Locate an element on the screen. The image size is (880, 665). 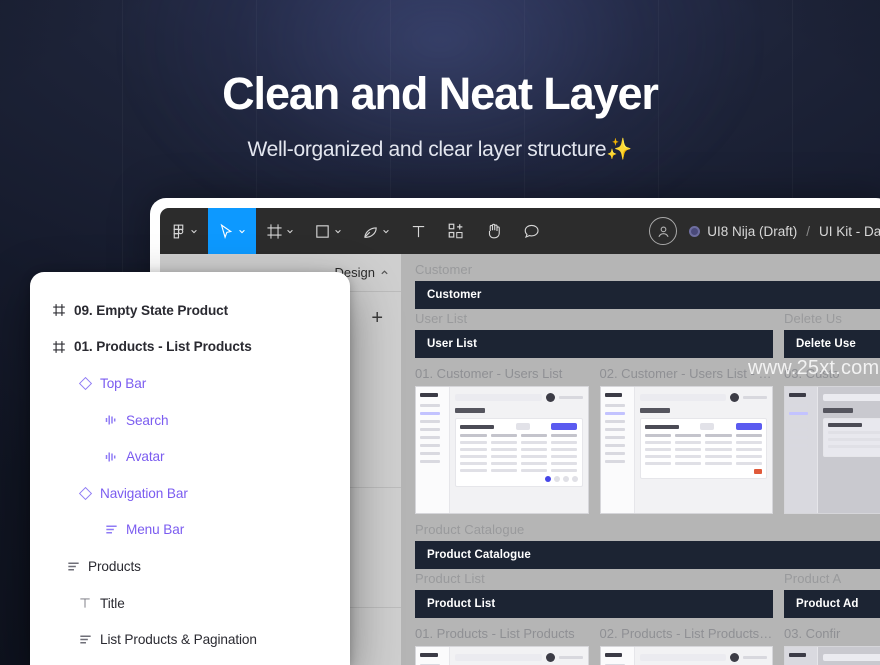
layer-label: 09. Empty State Product is located at coordinates (151, 310).